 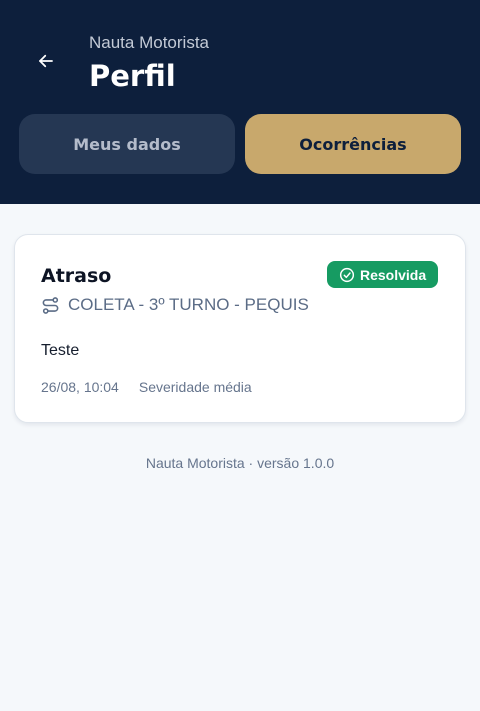 I want to click on occurrence-title: Atraso, so click(x=76, y=276).